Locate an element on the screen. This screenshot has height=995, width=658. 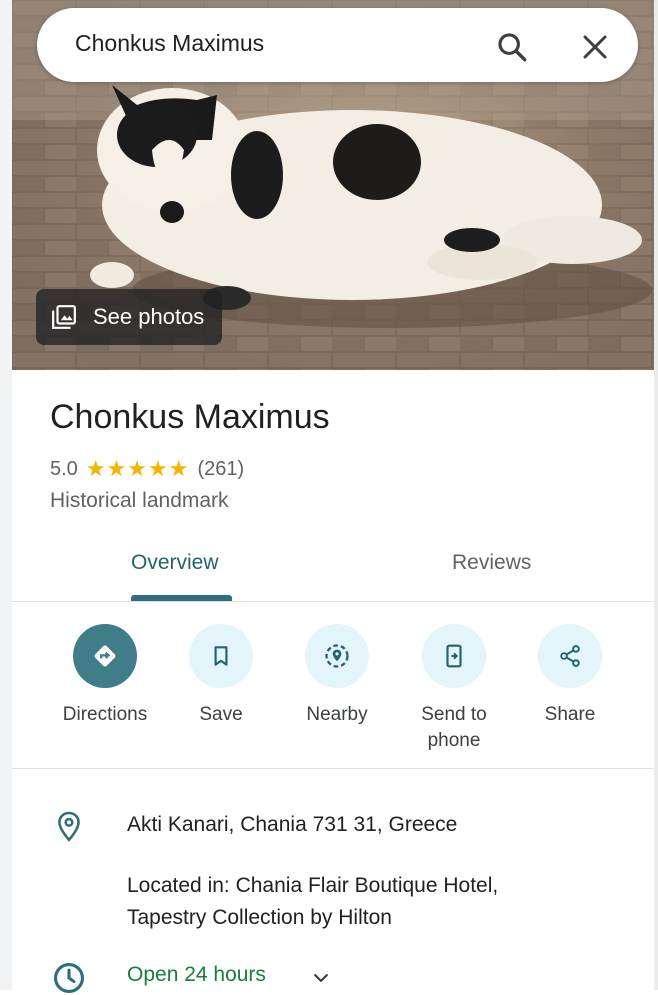
tab-reviews: Reviews is located at coordinates (491, 563).